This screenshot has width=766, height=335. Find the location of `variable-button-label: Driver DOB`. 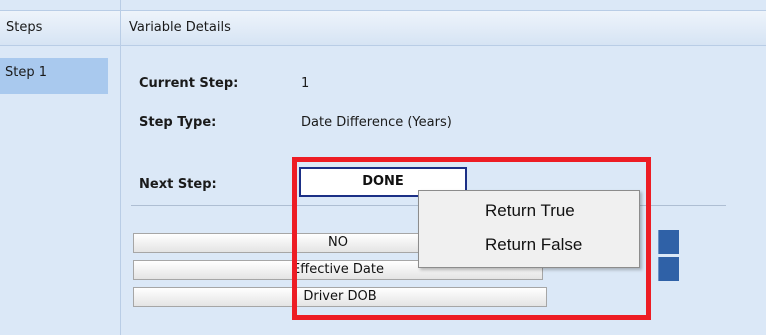

variable-button-label: Driver DOB is located at coordinates (340, 296).